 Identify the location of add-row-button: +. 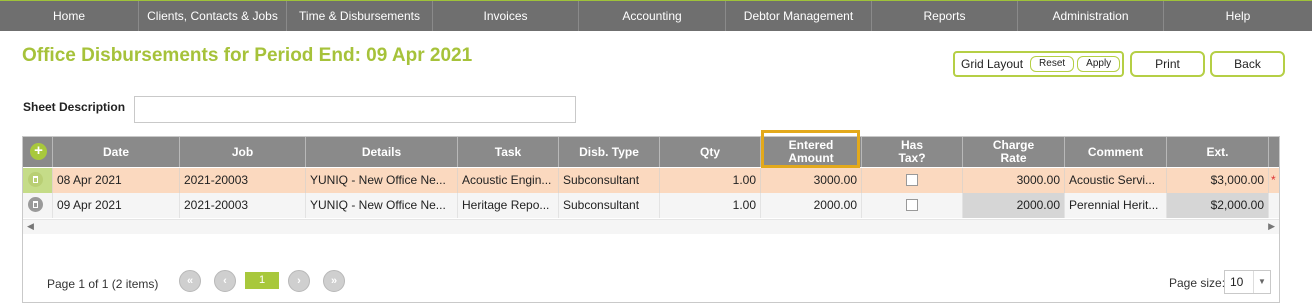
(38, 151).